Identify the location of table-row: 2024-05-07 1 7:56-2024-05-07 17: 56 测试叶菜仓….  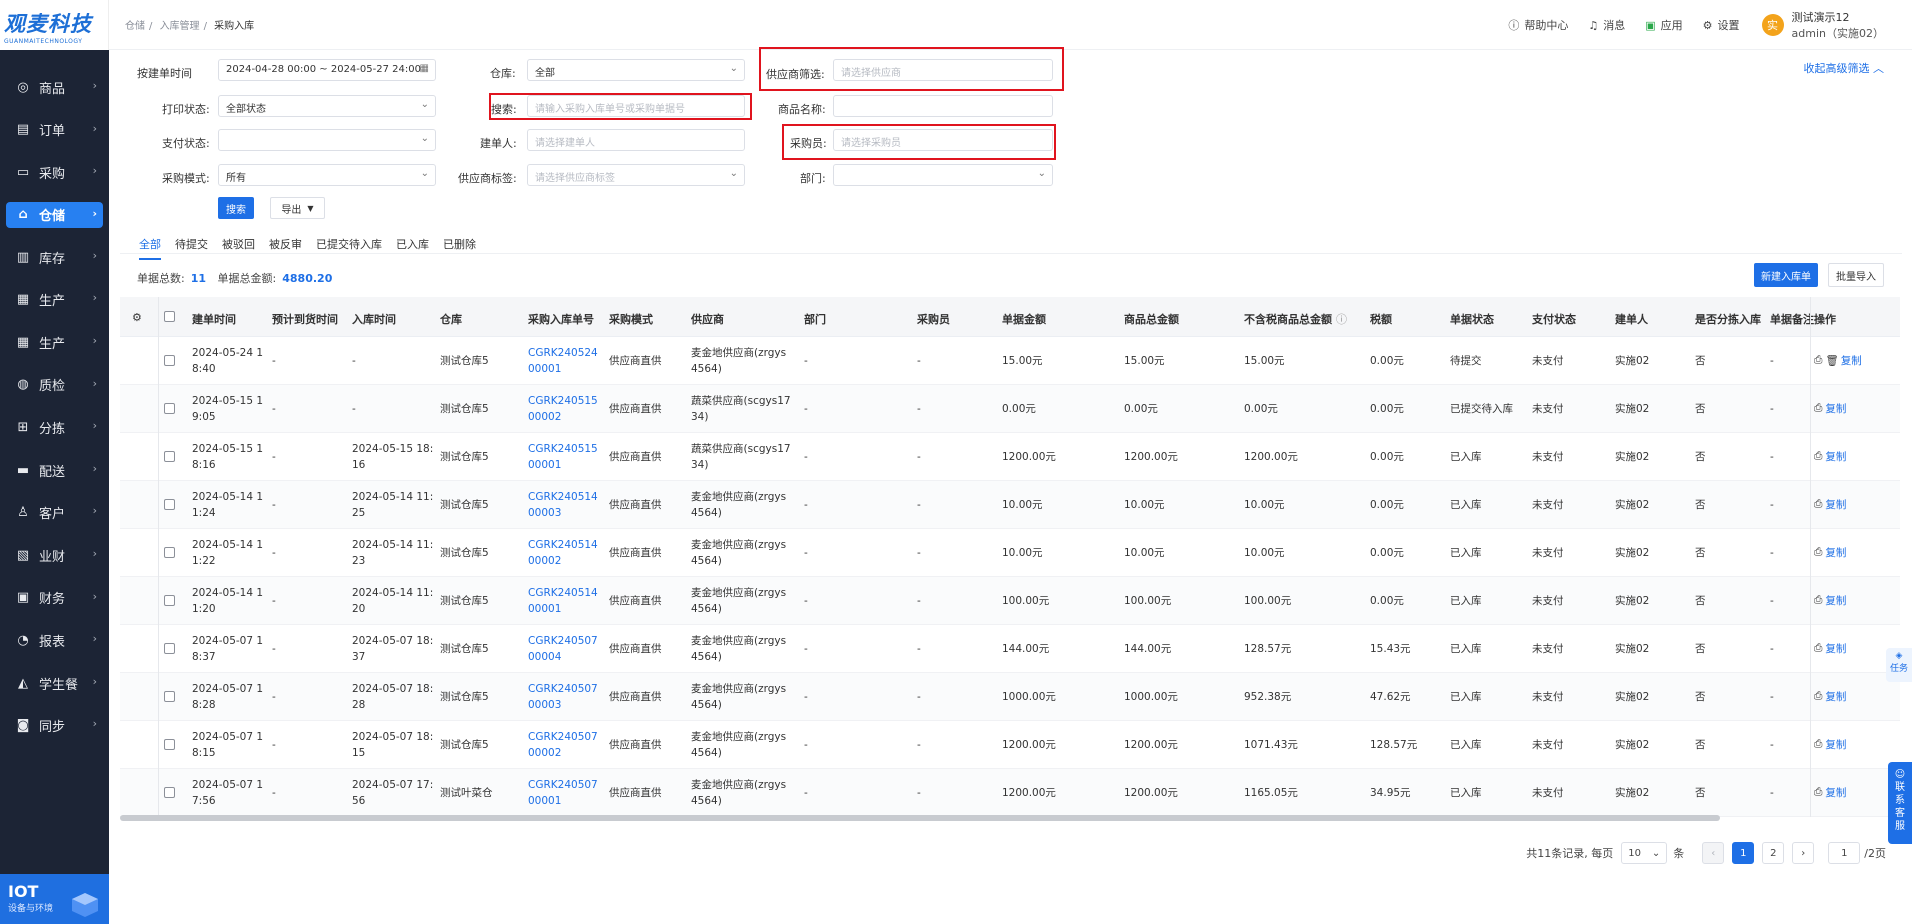
(1010, 793).